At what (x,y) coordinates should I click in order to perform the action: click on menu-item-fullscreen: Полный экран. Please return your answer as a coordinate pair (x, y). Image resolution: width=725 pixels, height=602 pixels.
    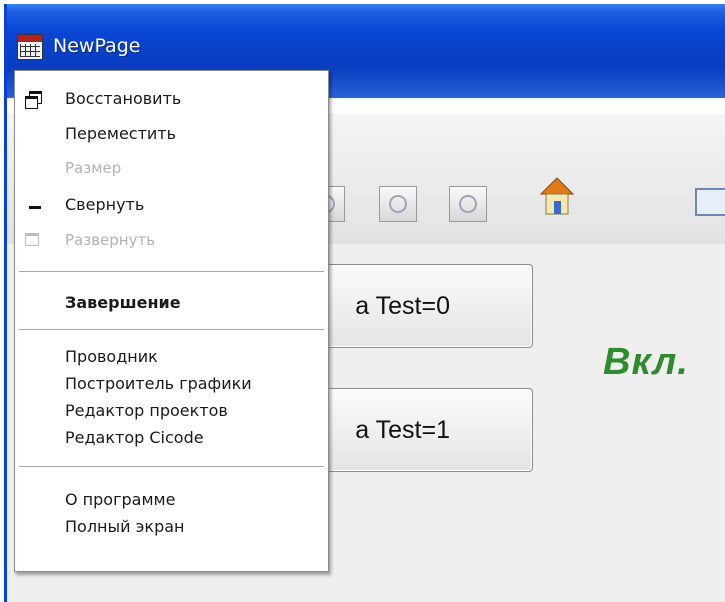
    Looking at the image, I should click on (125, 526).